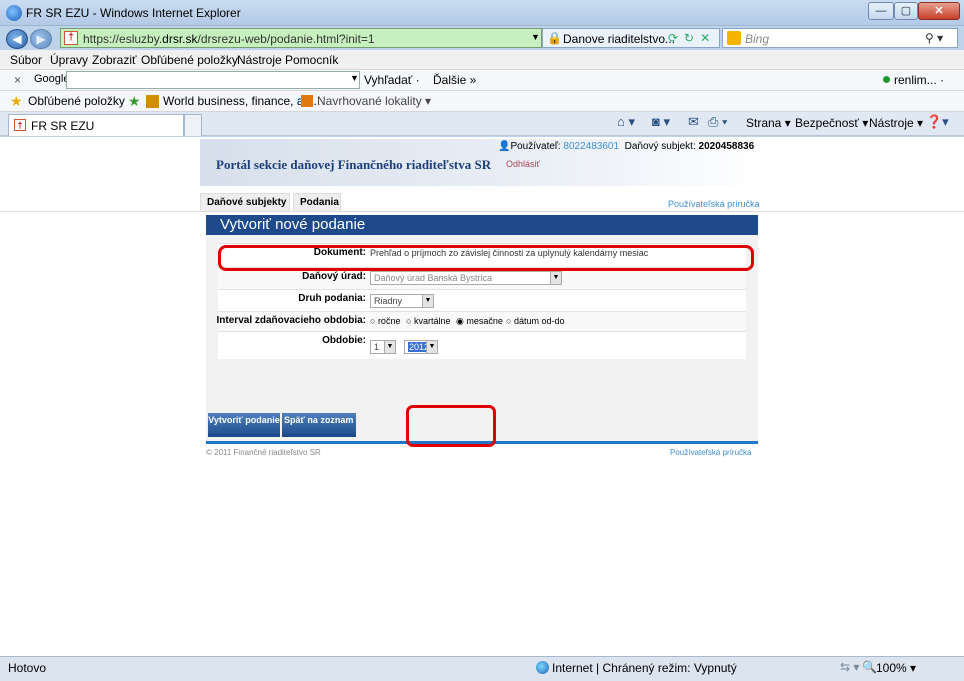  I want to click on search-icon: ⚲ ▾, so click(934, 38).